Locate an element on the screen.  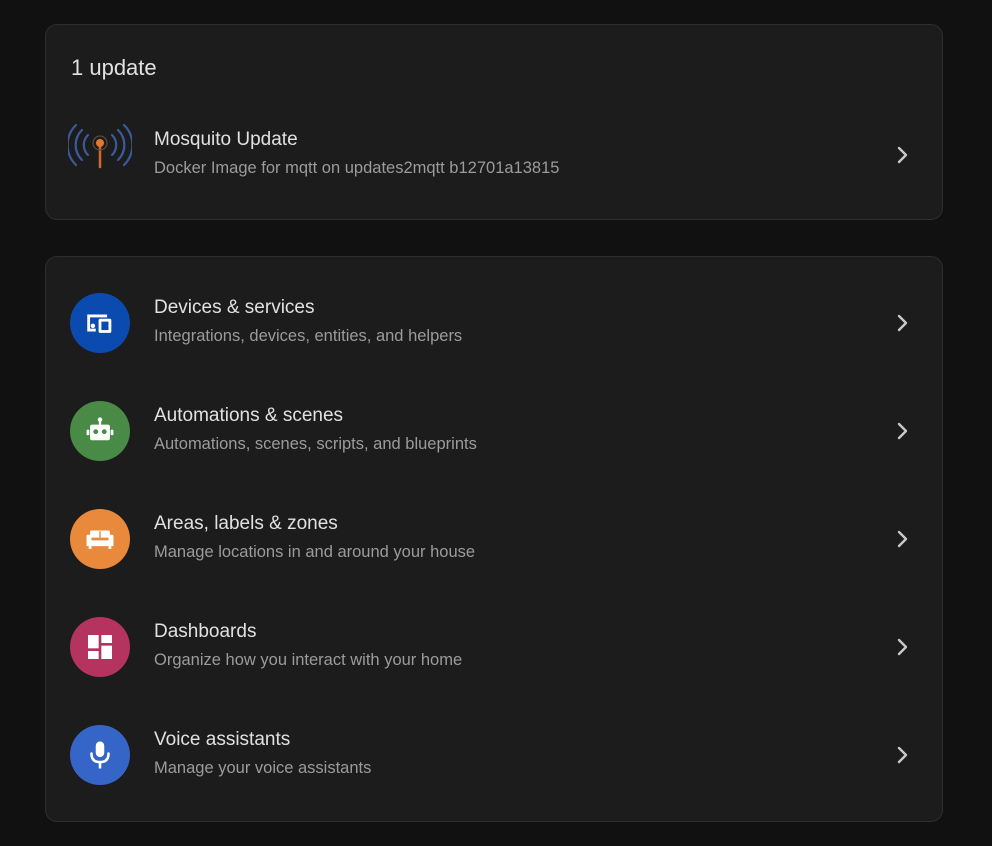
menu-item-title: Areas, labels & zones is located at coordinates (246, 523).